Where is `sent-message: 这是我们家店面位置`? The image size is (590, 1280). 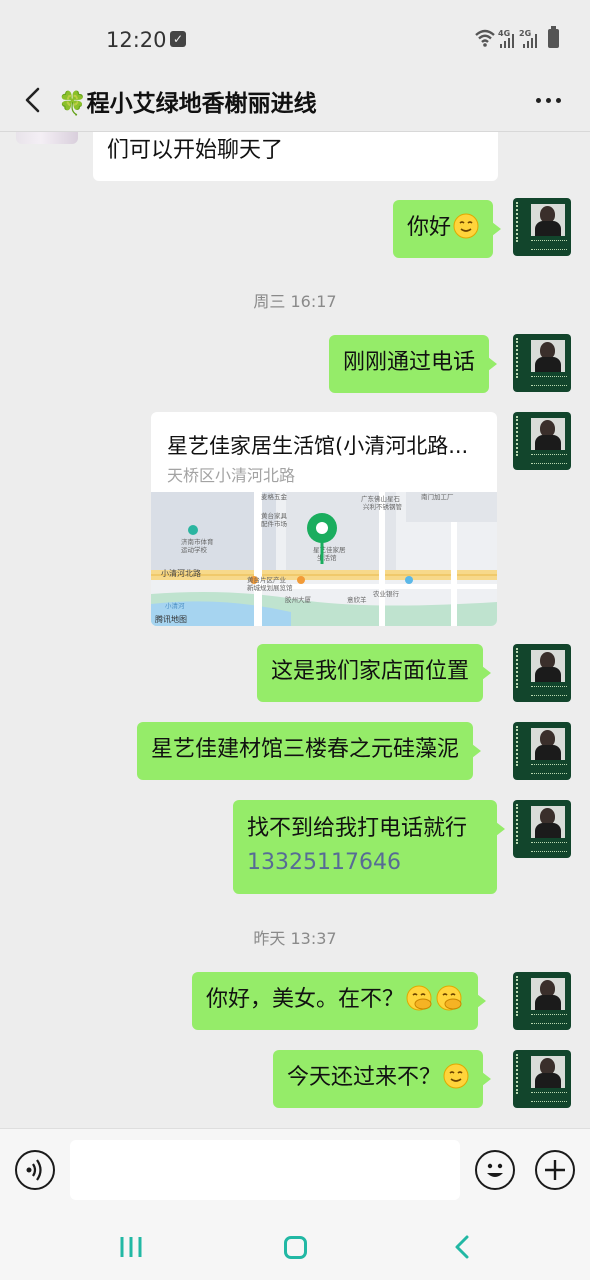 sent-message: 这是我们家店面位置 is located at coordinates (374, 673).